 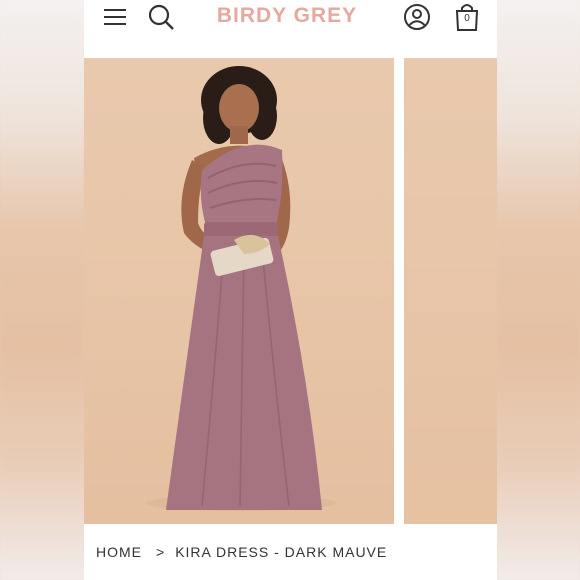 I want to click on breadcrumb: HOME > KIRA DRESS - DARK MAUVE, so click(x=246, y=552).